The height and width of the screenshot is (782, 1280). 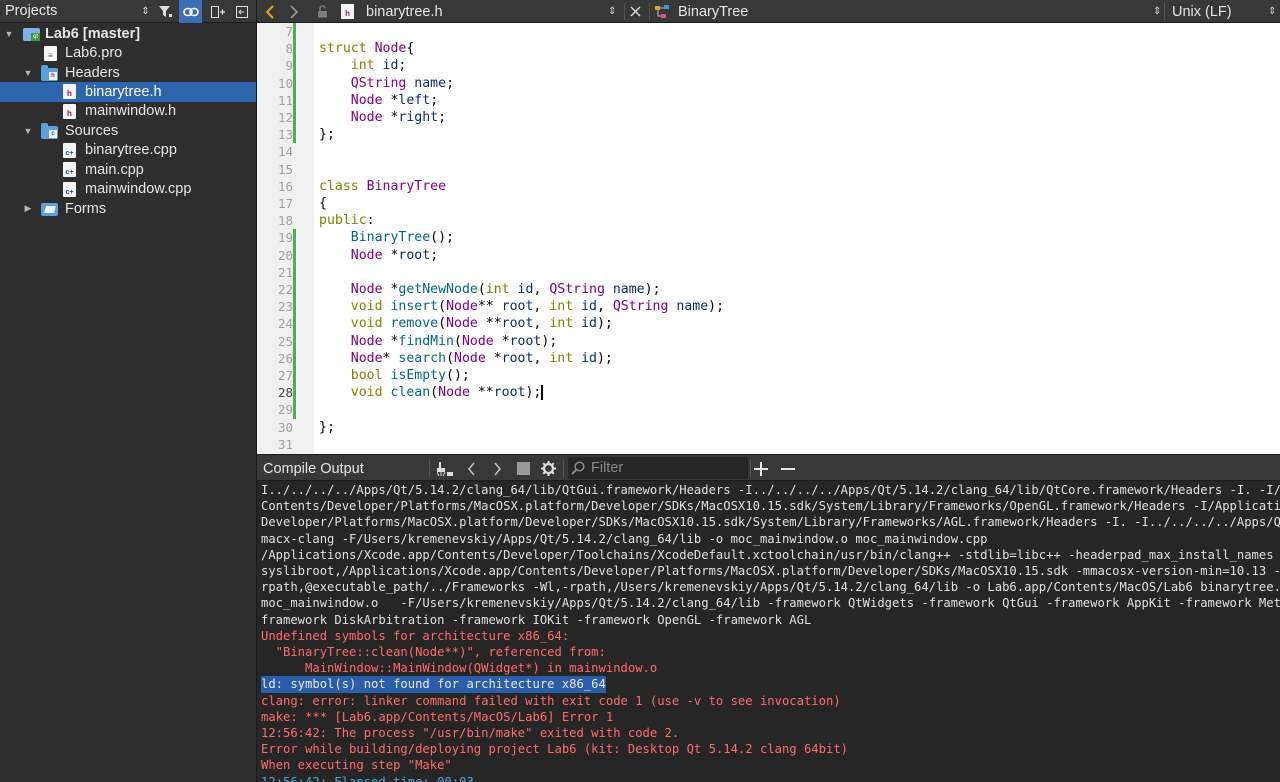 What do you see at coordinates (50, 53) in the screenshot?
I see `pro-file-icon: ≡` at bounding box center [50, 53].